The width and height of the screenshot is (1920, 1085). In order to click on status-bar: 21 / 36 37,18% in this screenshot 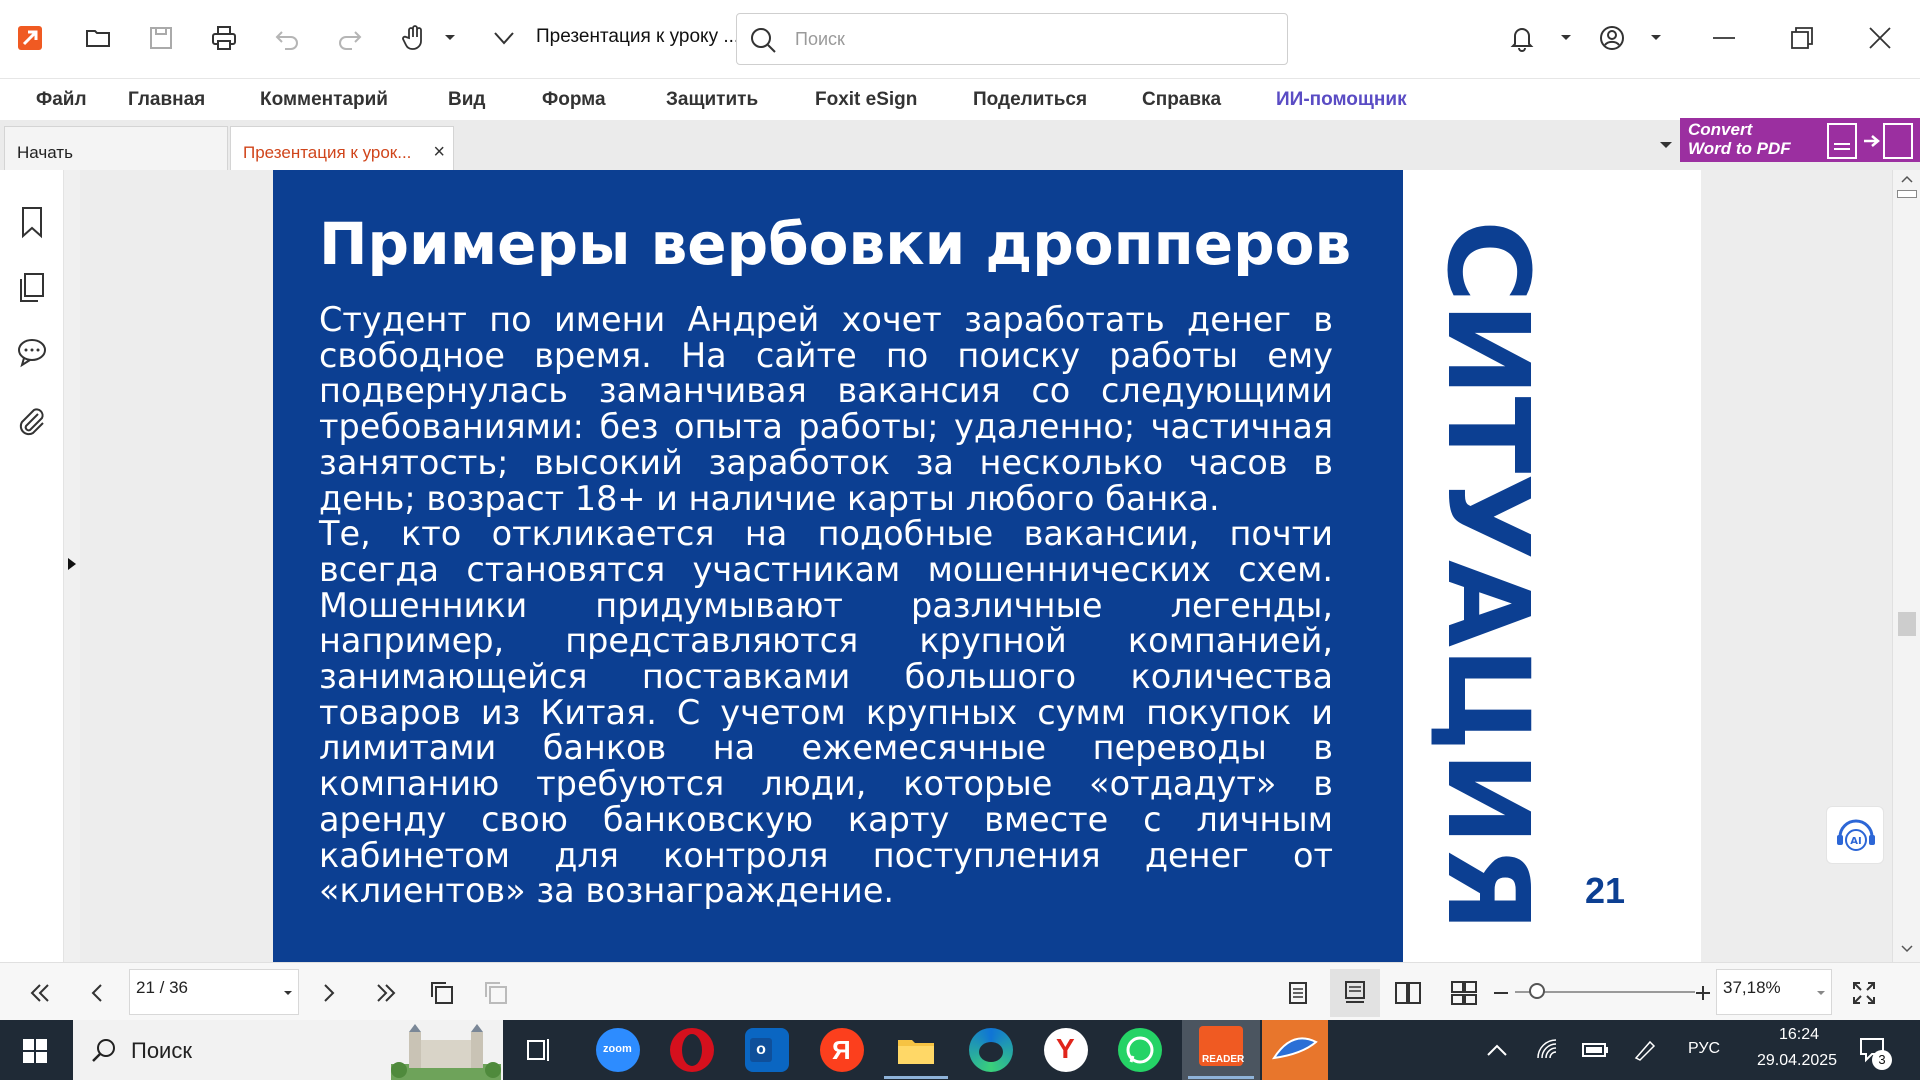, I will do `click(960, 991)`.